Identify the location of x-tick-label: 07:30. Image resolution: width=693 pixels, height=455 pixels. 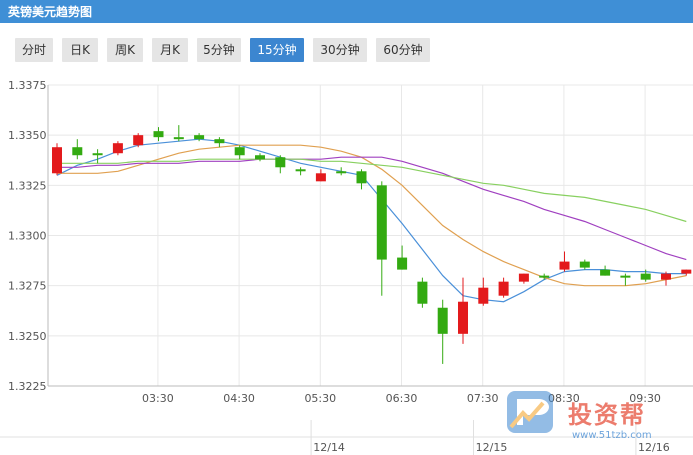
(483, 398).